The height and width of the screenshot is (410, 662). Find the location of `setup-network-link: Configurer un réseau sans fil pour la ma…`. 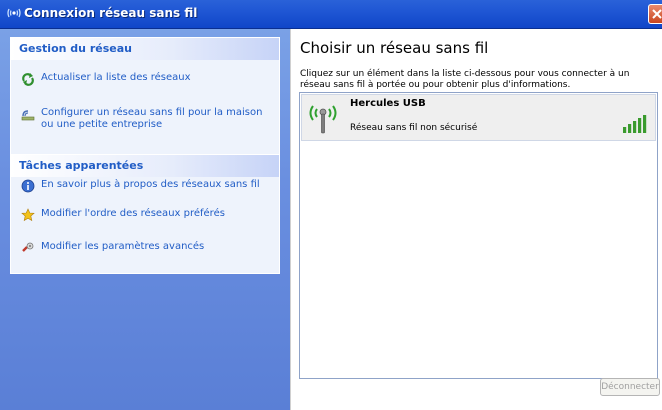

setup-network-link: Configurer un réseau sans fil pour la ma… is located at coordinates (143, 119).